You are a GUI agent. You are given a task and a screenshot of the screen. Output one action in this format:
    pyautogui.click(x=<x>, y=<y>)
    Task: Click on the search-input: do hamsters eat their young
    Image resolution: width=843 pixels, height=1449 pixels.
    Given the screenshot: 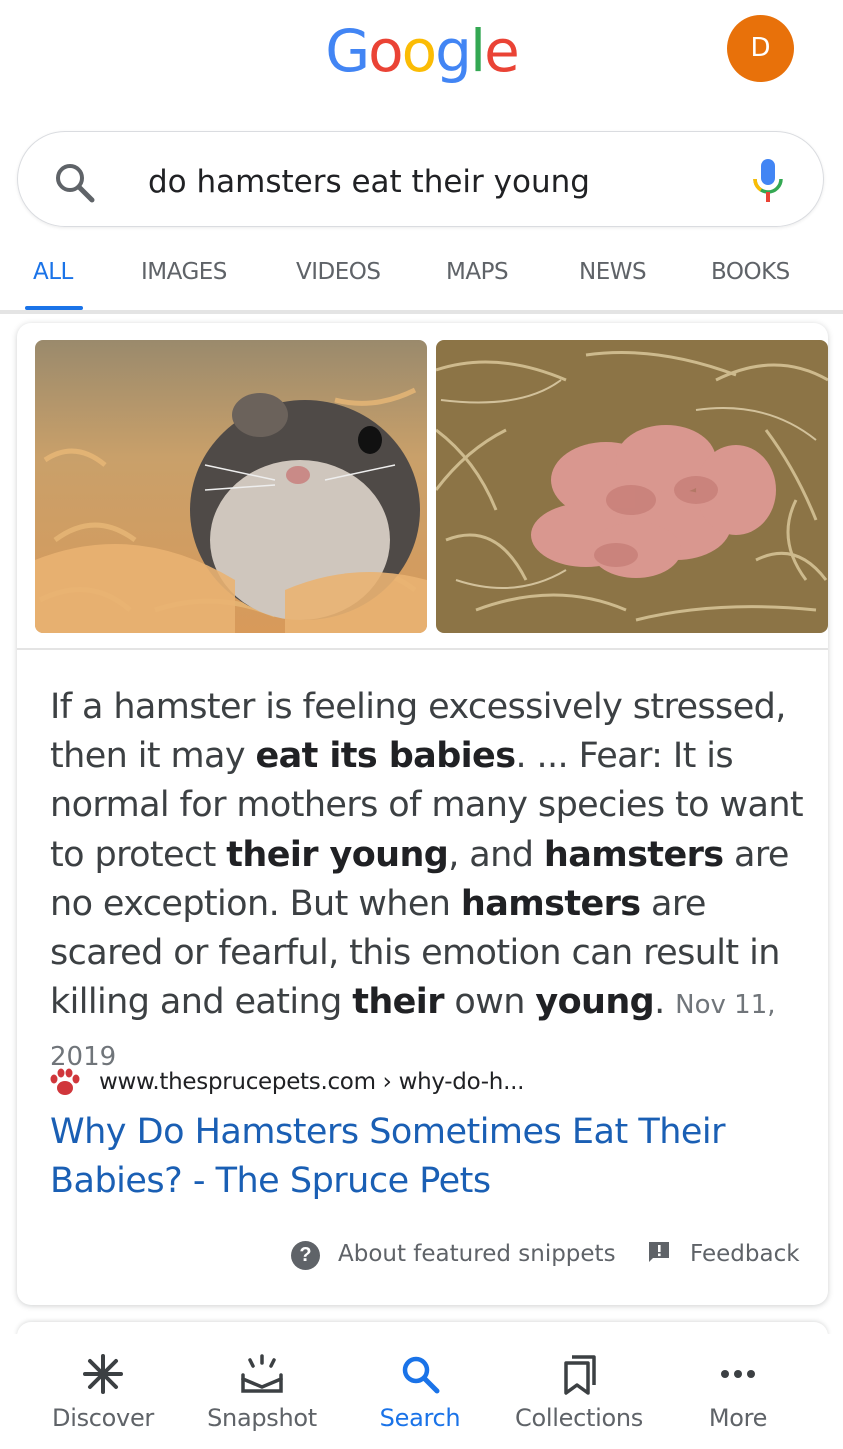 What is the action you would take?
    pyautogui.click(x=369, y=182)
    